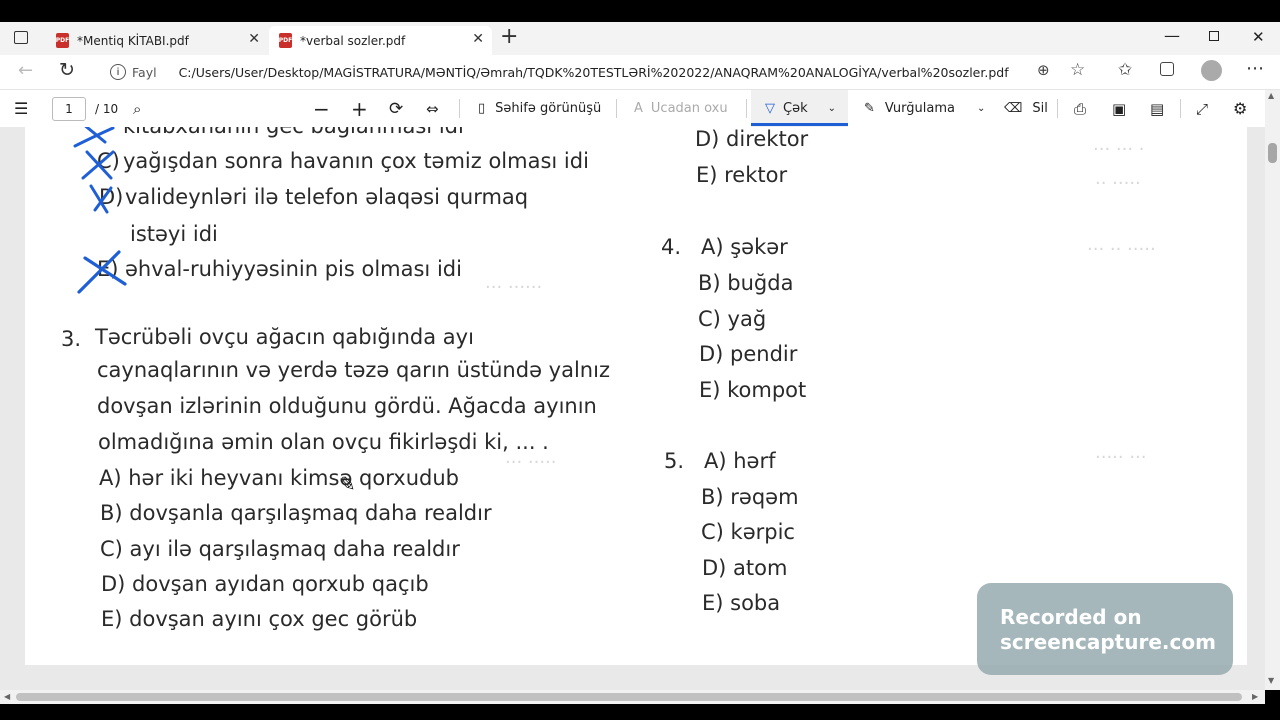 The width and height of the screenshot is (1280, 720). Describe the element at coordinates (1071, 617) in the screenshot. I see `watermark-line: Recorded on` at that location.